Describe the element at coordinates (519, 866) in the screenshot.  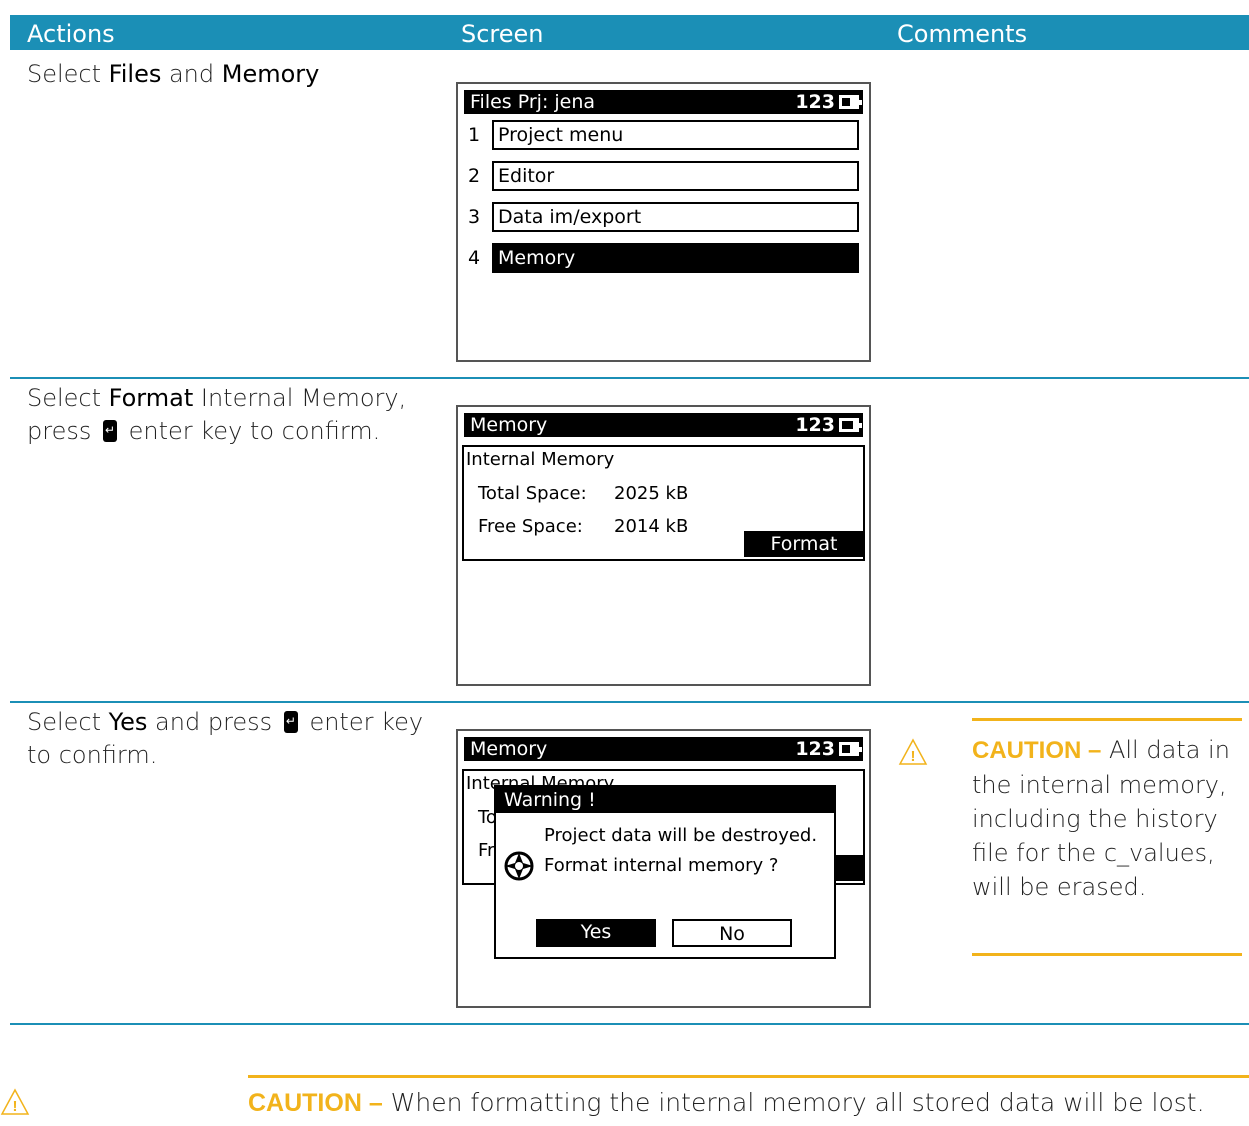
I see `trimble-logo-icon` at that location.